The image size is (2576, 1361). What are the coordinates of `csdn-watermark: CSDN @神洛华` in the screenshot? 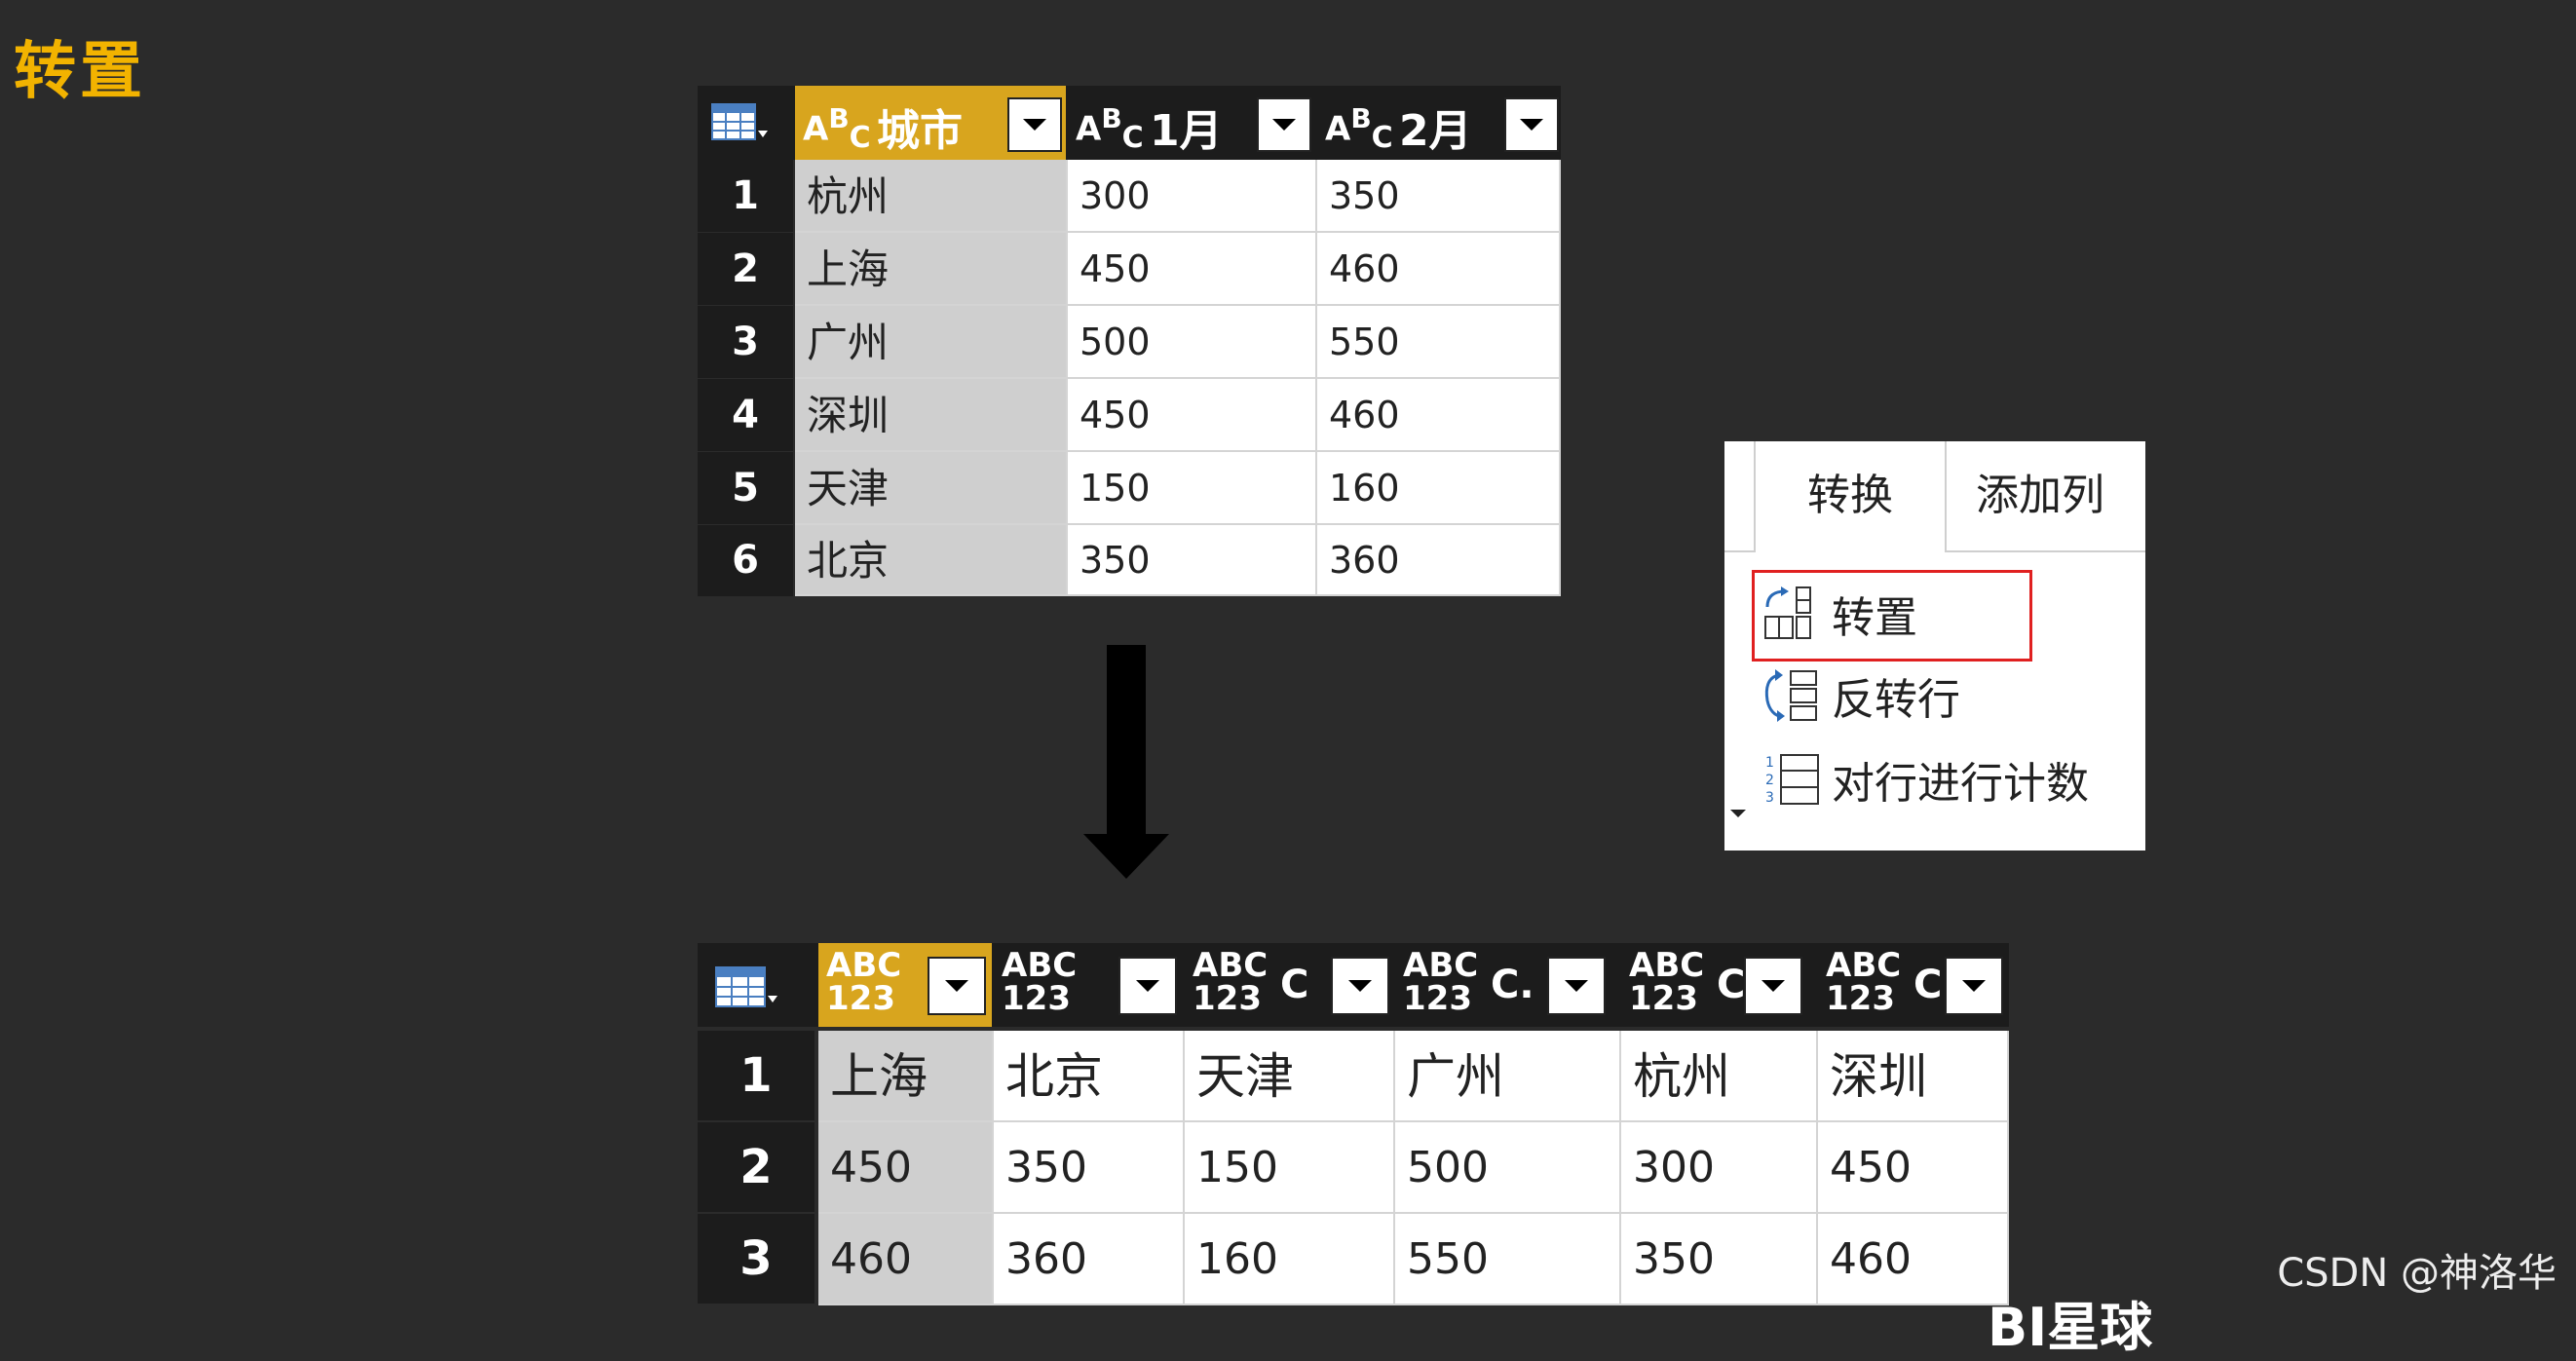 It's located at (2417, 1274).